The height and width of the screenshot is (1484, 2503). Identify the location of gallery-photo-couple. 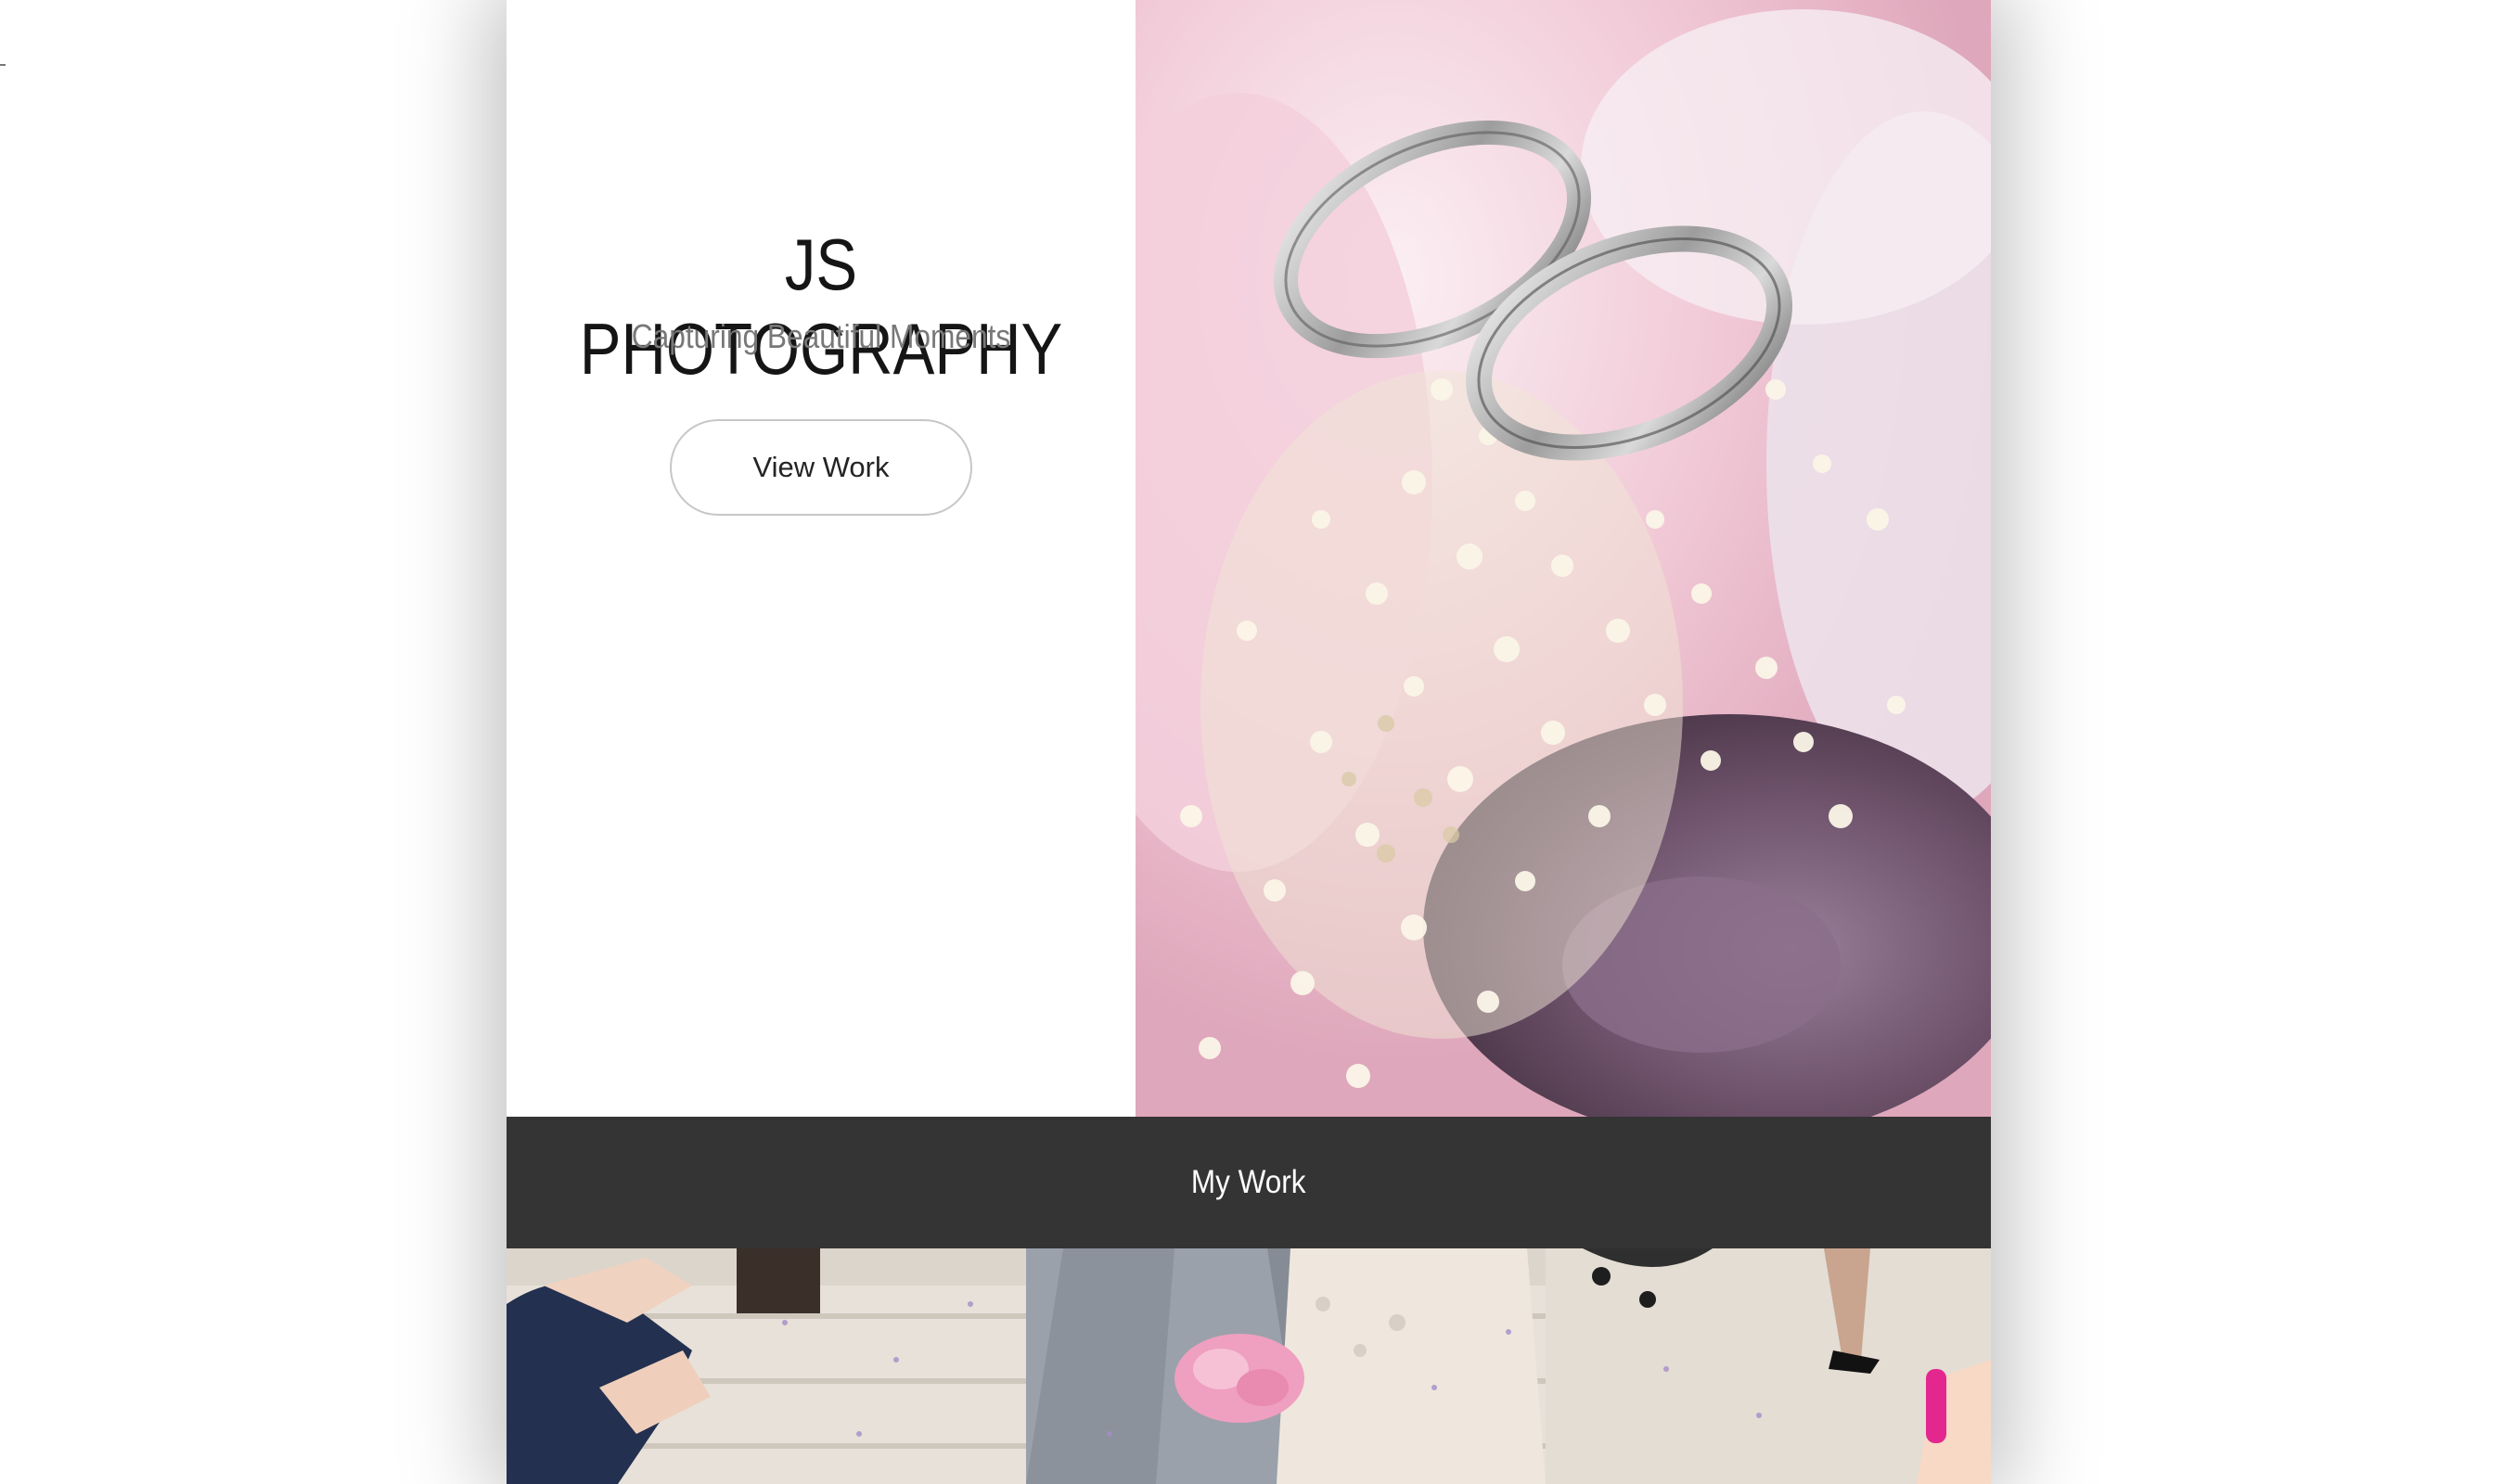
(1249, 1366).